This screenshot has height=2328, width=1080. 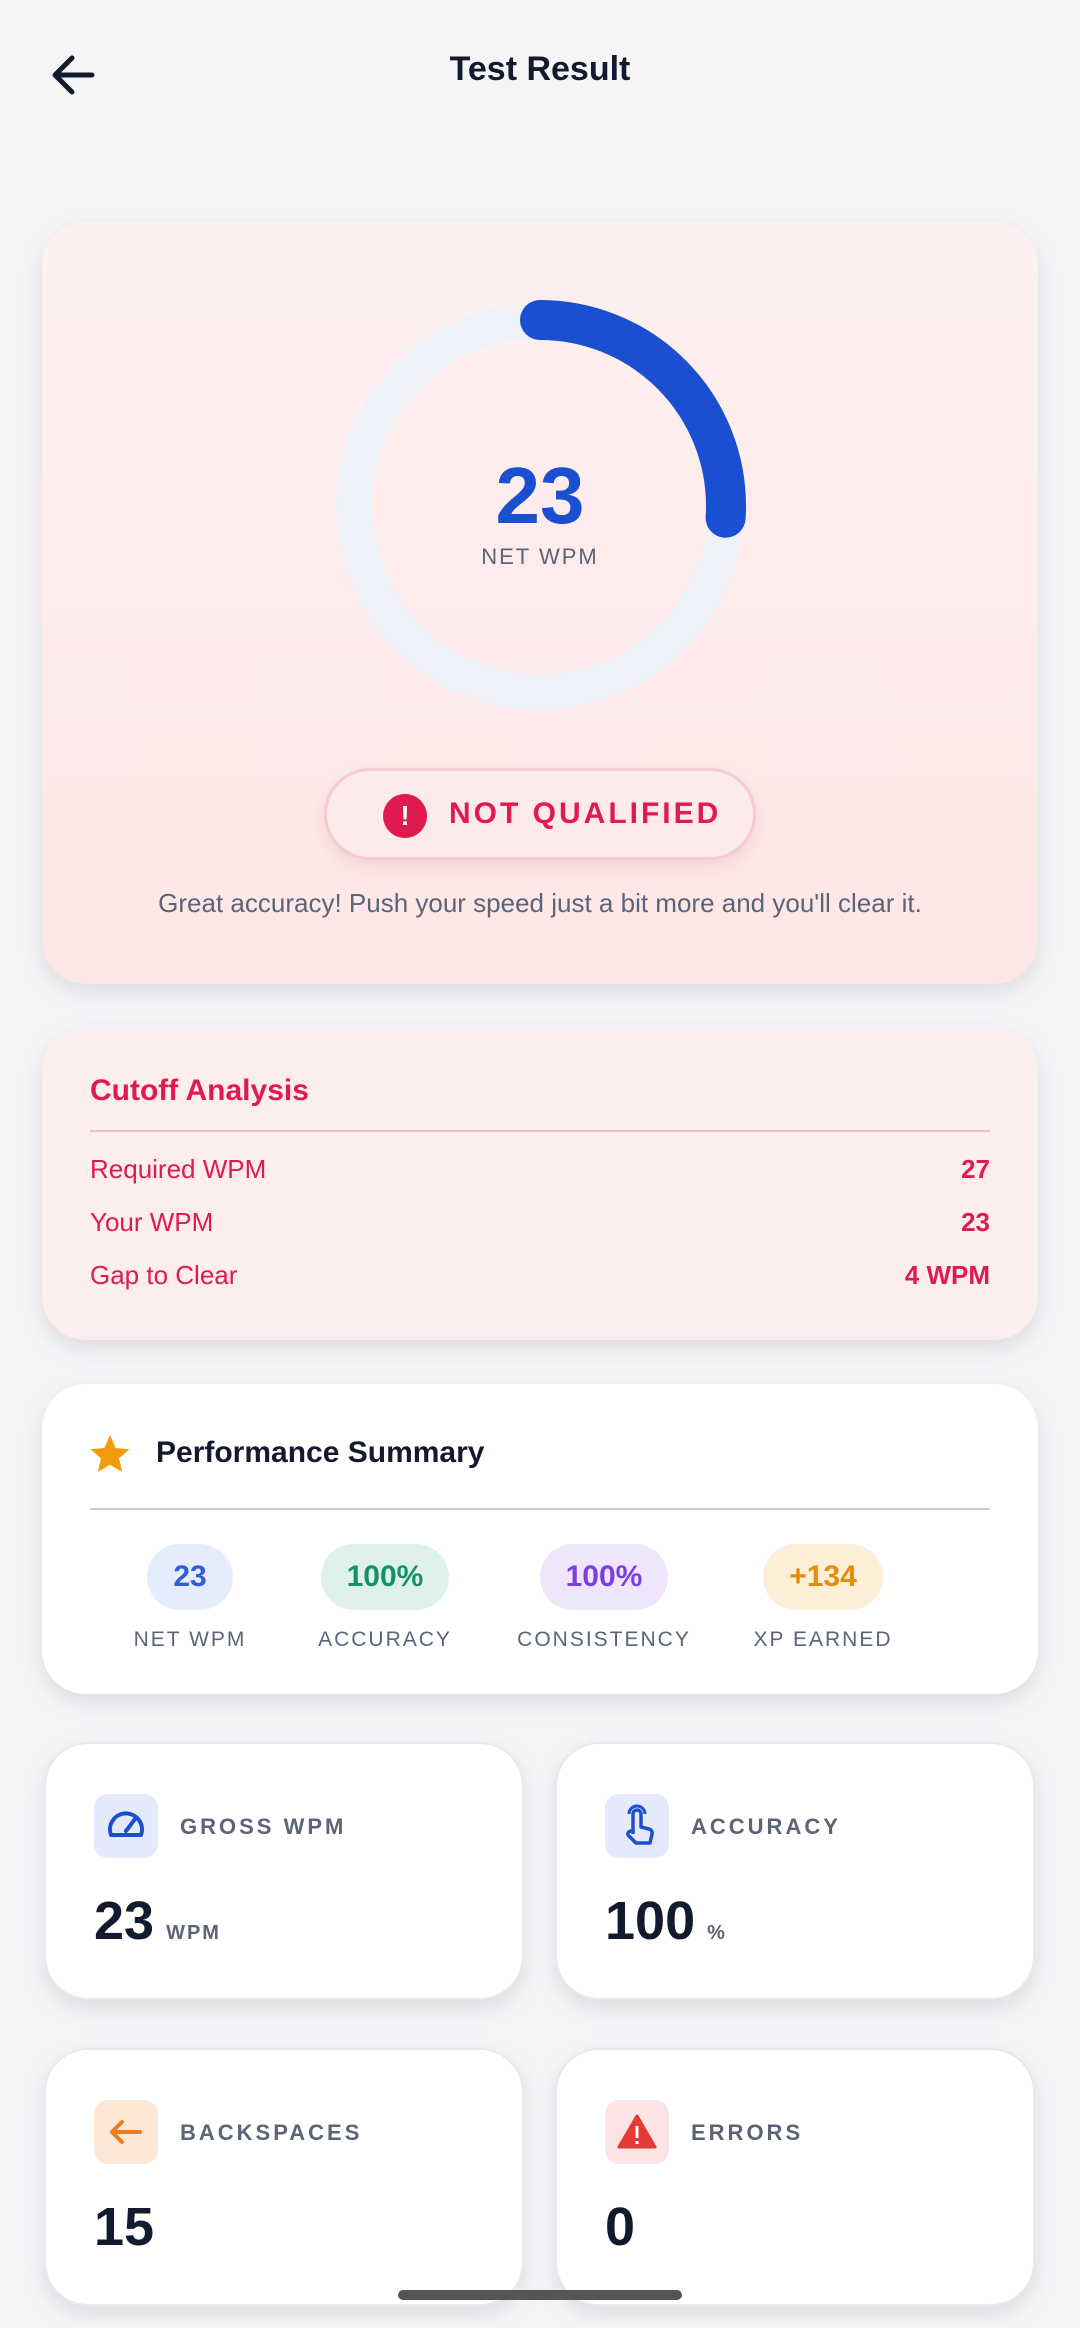 I want to click on tile-label: BACKSPACES, so click(x=271, y=2132).